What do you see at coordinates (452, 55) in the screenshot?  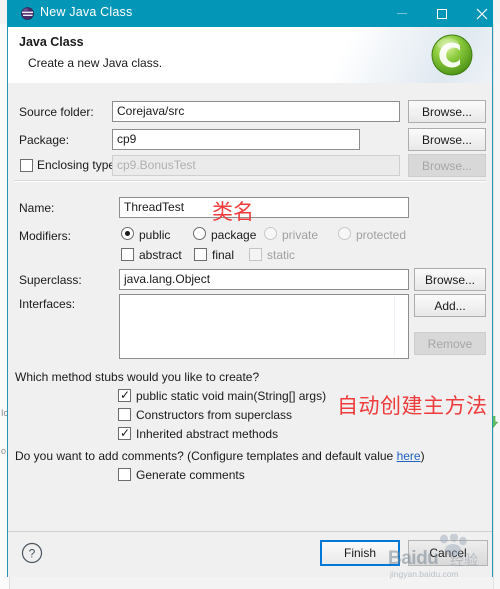 I see `eclipse-c-logo` at bounding box center [452, 55].